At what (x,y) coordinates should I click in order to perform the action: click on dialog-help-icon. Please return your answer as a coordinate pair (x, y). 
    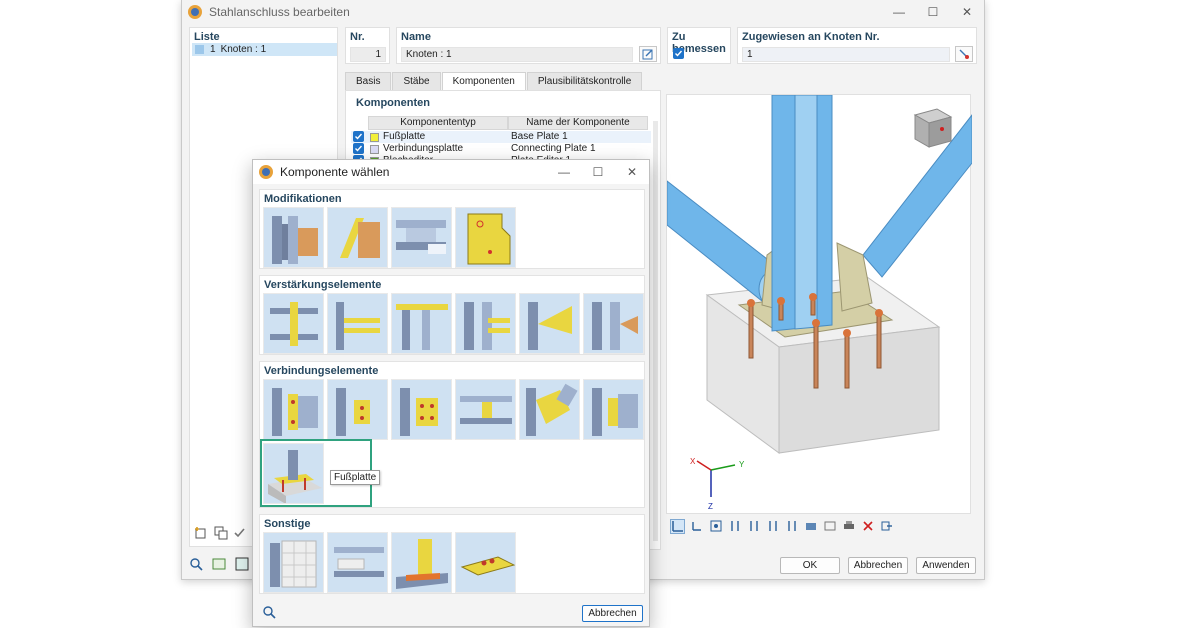
    Looking at the image, I should click on (268, 611).